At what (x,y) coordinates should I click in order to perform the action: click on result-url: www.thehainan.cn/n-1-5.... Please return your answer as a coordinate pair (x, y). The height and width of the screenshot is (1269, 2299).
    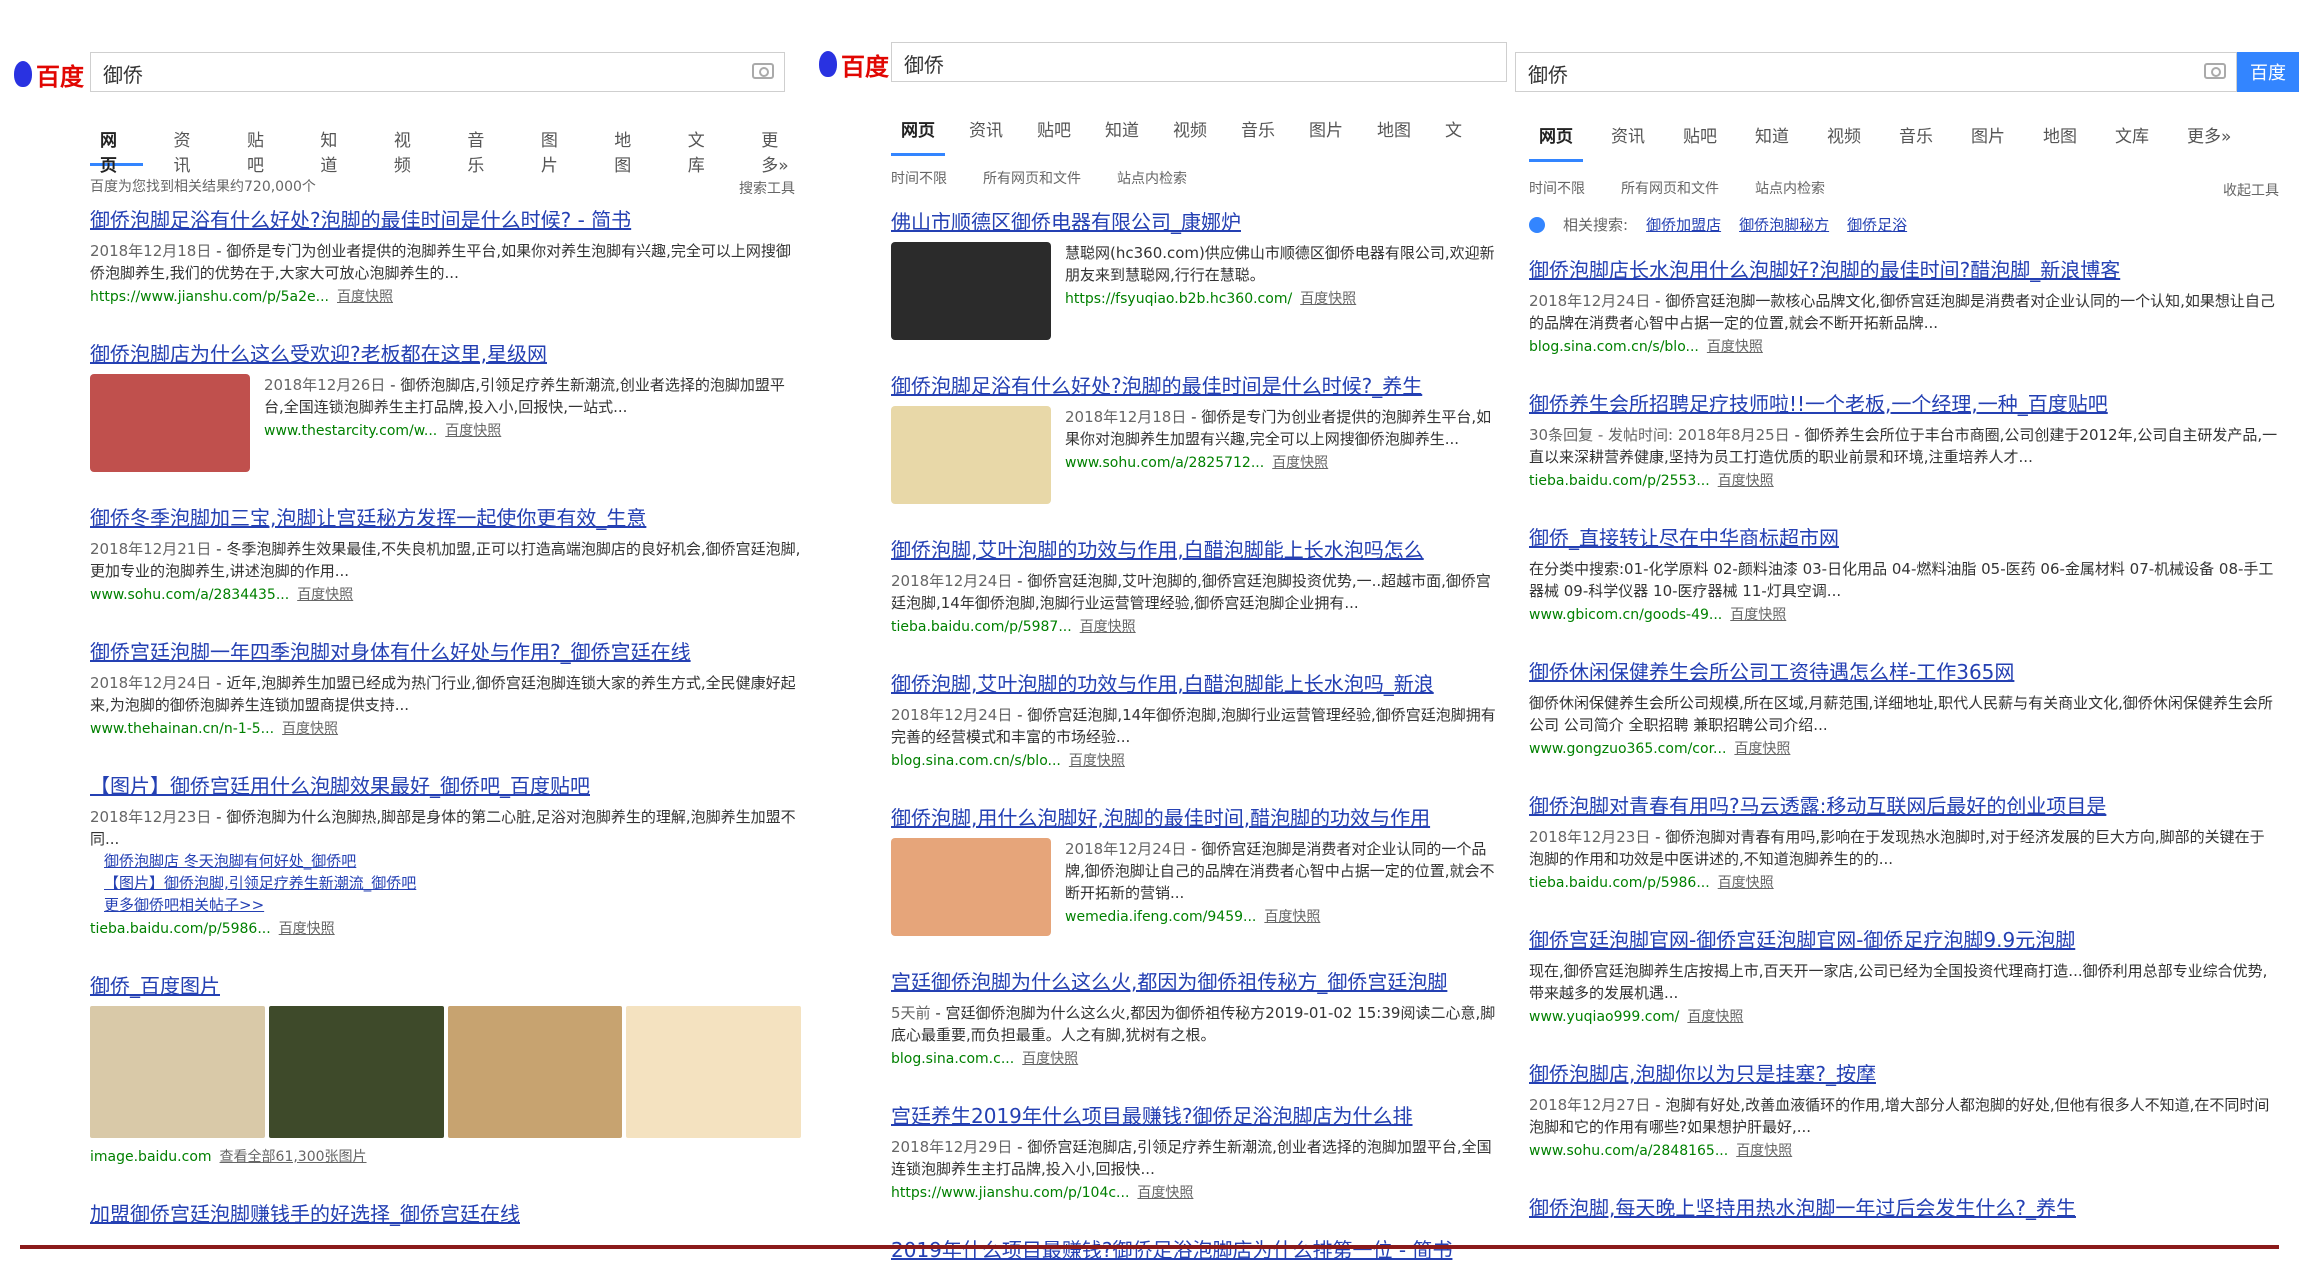
    Looking at the image, I should click on (182, 729).